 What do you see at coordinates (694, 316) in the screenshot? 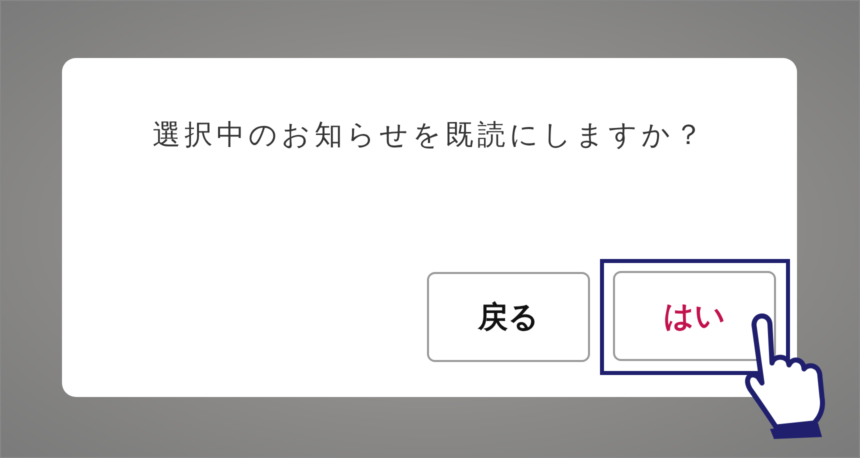
I see `confirm-button: はい` at bounding box center [694, 316].